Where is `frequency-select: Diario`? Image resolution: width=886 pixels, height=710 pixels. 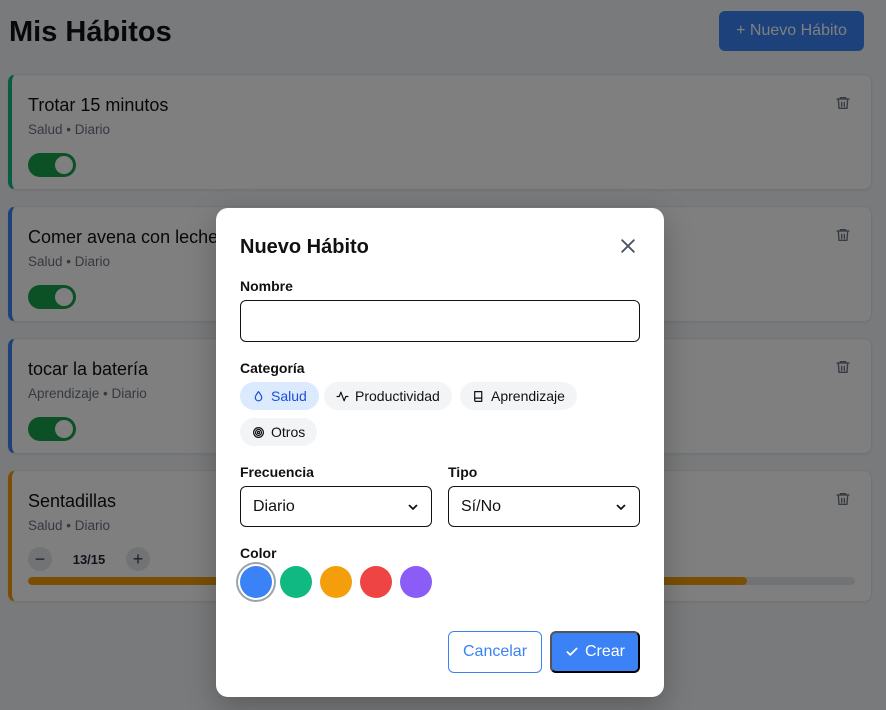
frequency-select: Diario is located at coordinates (336, 506).